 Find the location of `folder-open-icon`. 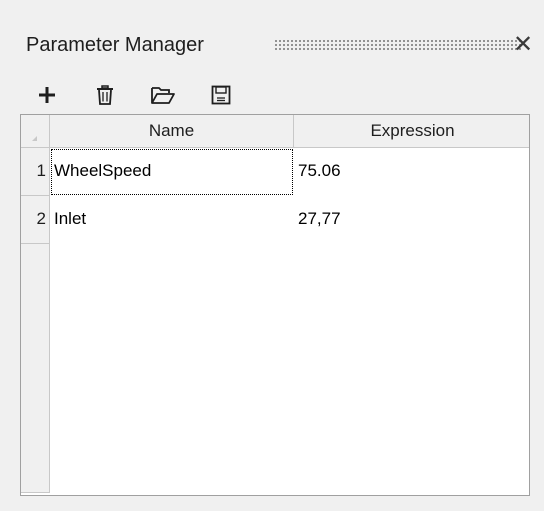

folder-open-icon is located at coordinates (163, 95).